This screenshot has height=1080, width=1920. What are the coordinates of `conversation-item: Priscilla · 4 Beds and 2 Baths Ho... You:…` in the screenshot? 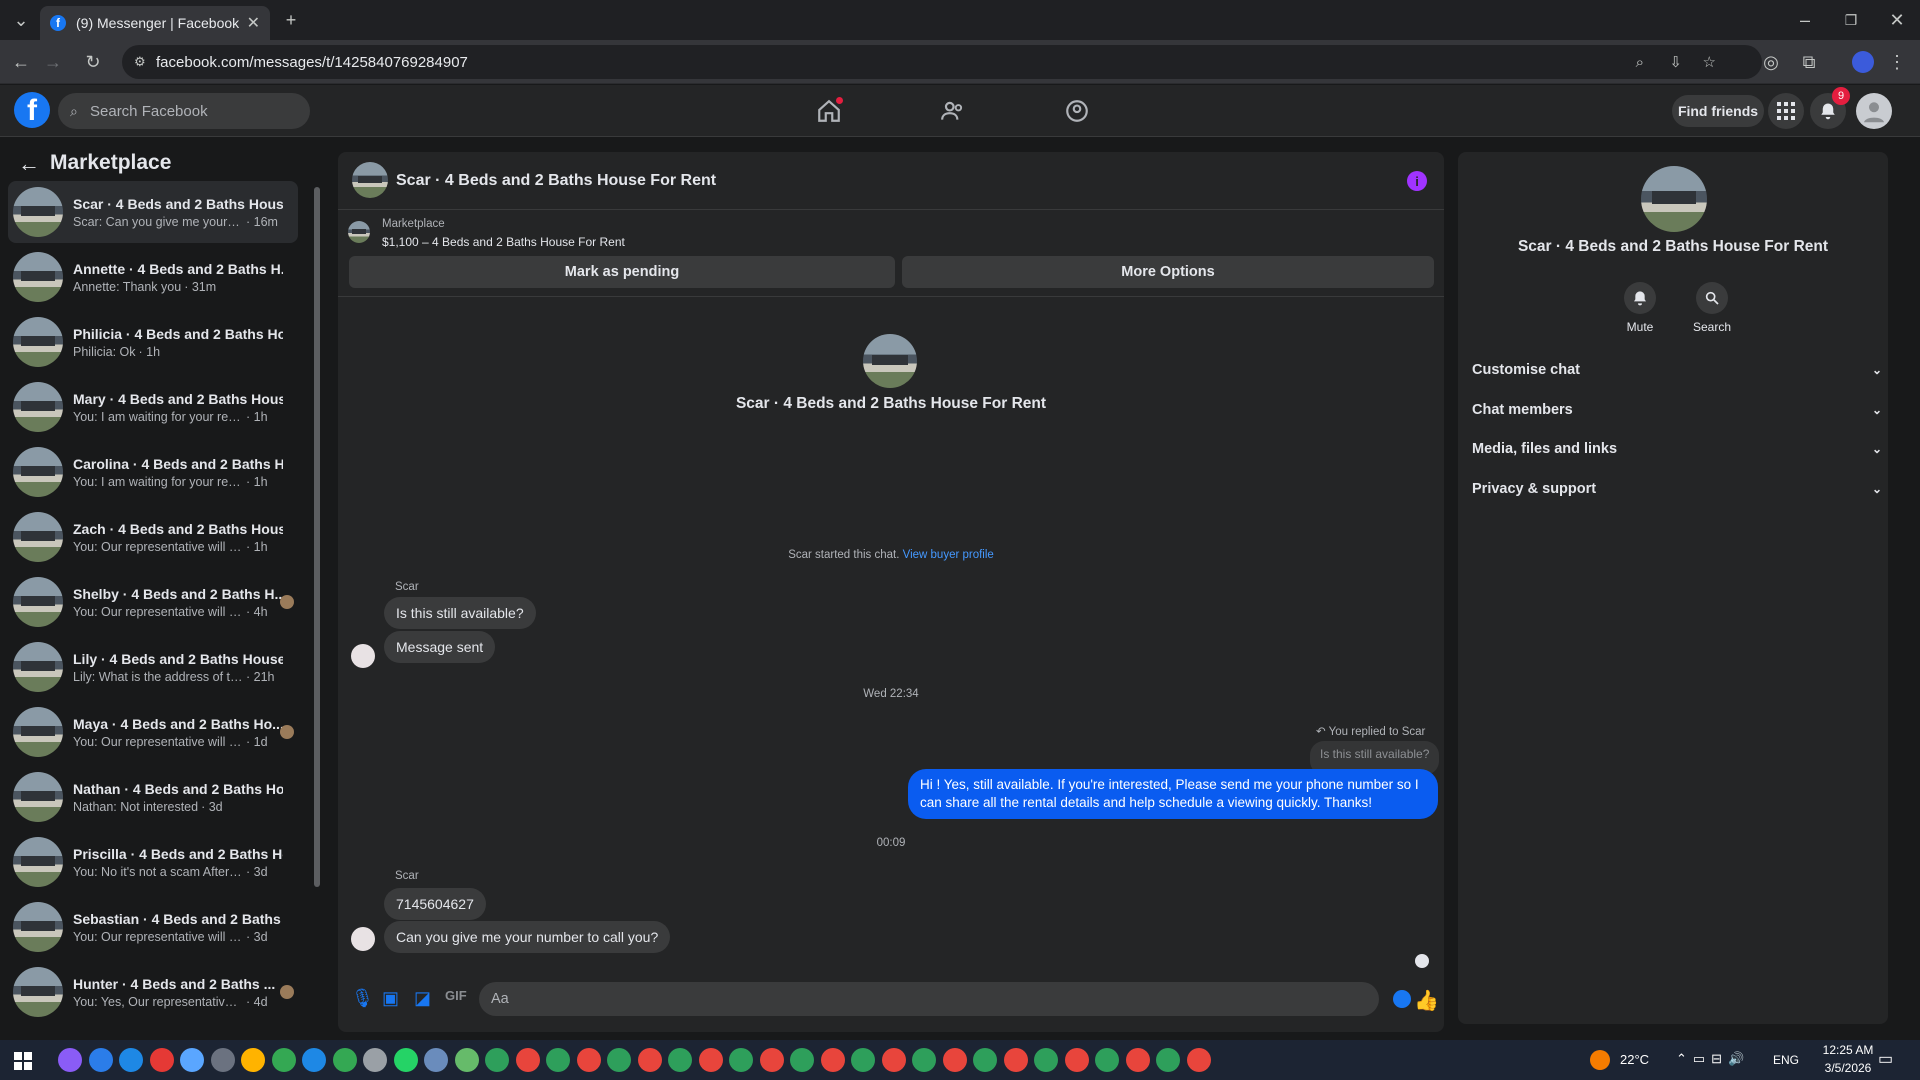 It's located at (153, 862).